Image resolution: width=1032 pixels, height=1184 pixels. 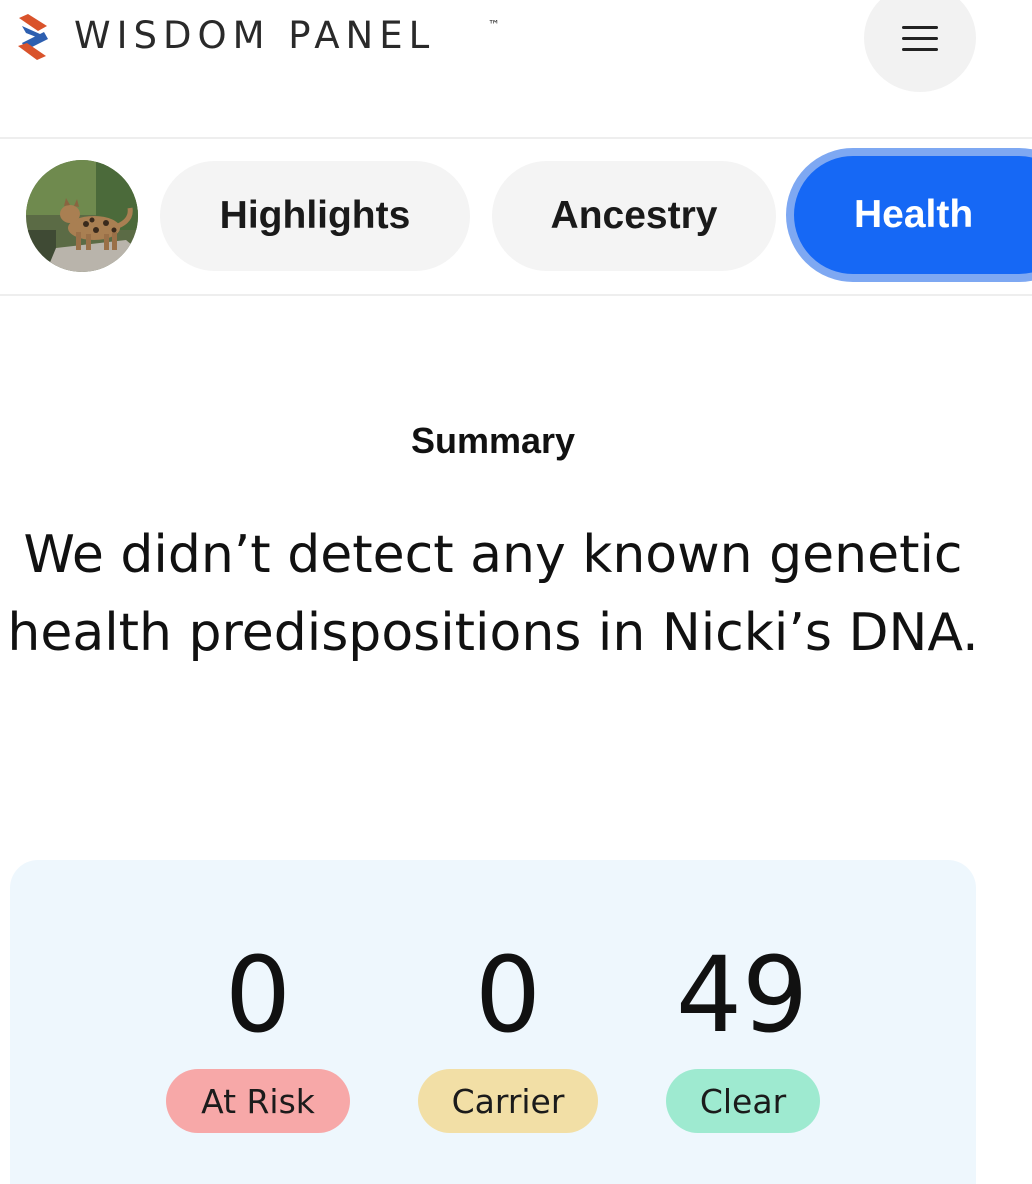 What do you see at coordinates (315, 216) in the screenshot?
I see `tab-highlights: Highlights` at bounding box center [315, 216].